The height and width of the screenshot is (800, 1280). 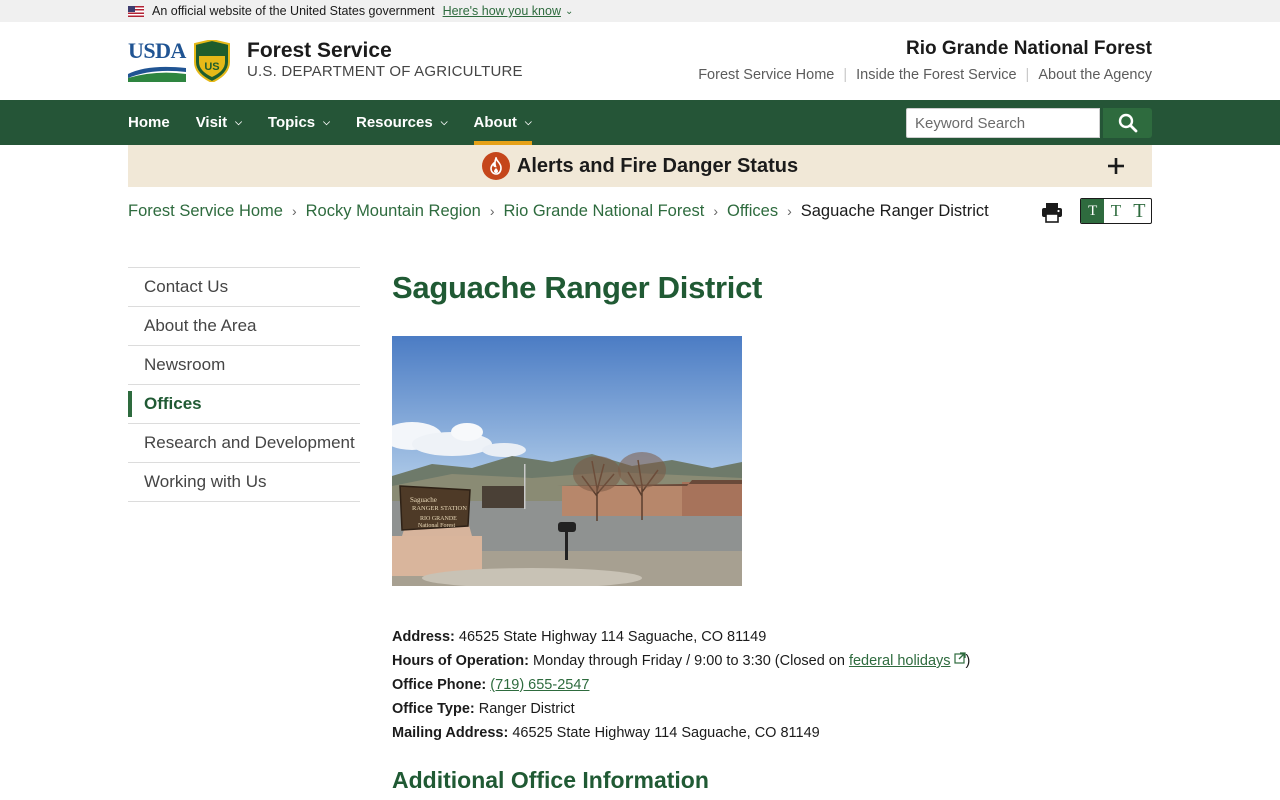 I want to click on side-nav-item-research-and-development: Research and Development, so click(x=244, y=443).